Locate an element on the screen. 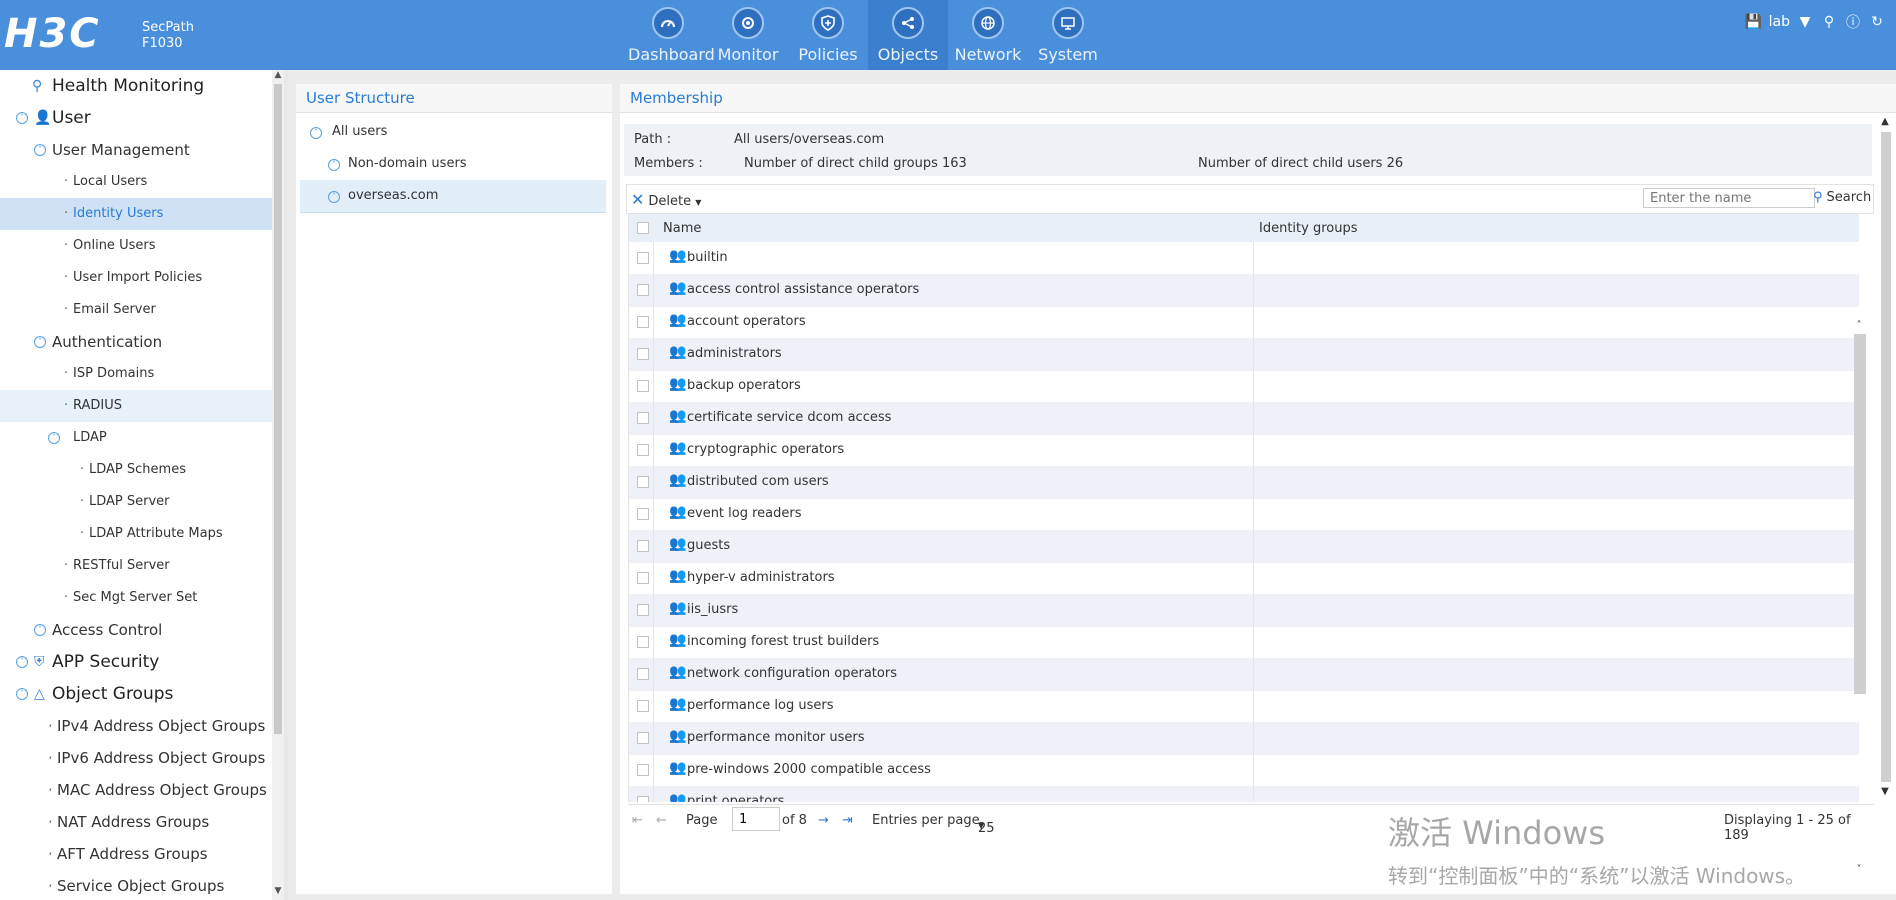  delete-button: ✕ Delete ▼ is located at coordinates (666, 199).